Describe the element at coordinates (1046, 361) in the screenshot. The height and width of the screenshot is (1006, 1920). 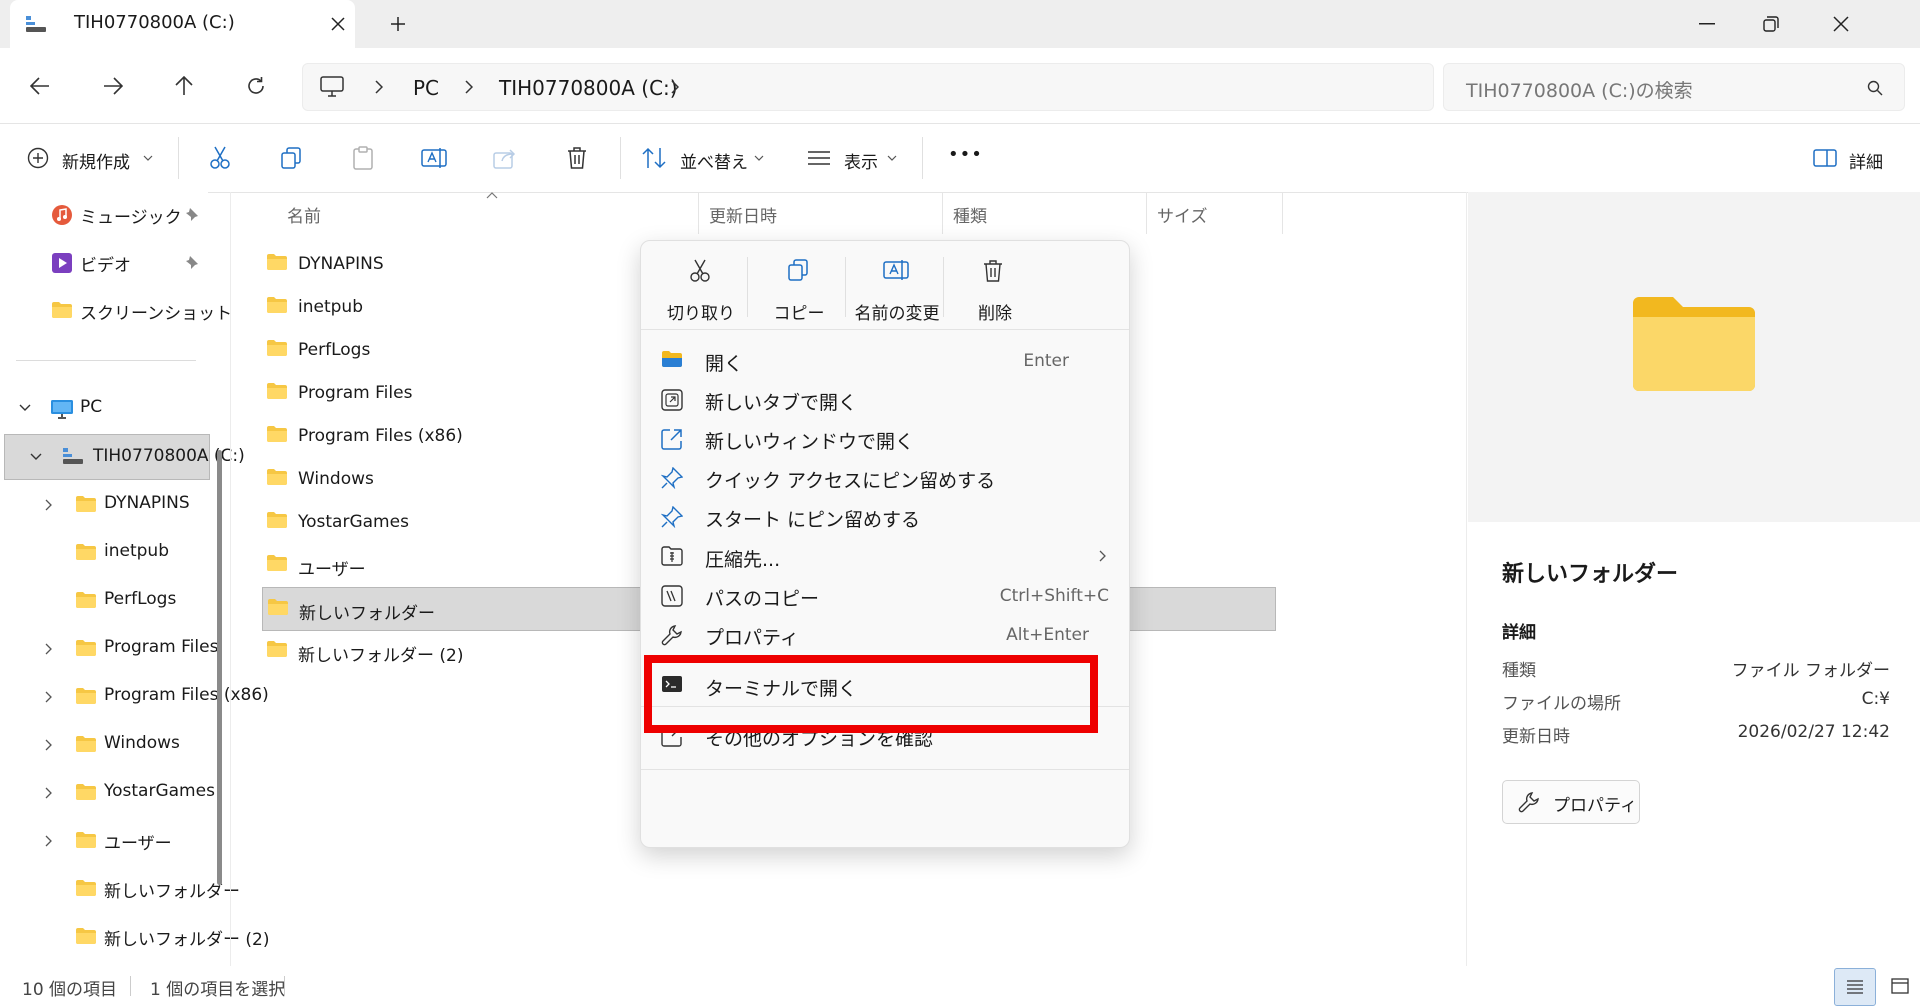
I see `menu-item-shortcut: Enter` at that location.